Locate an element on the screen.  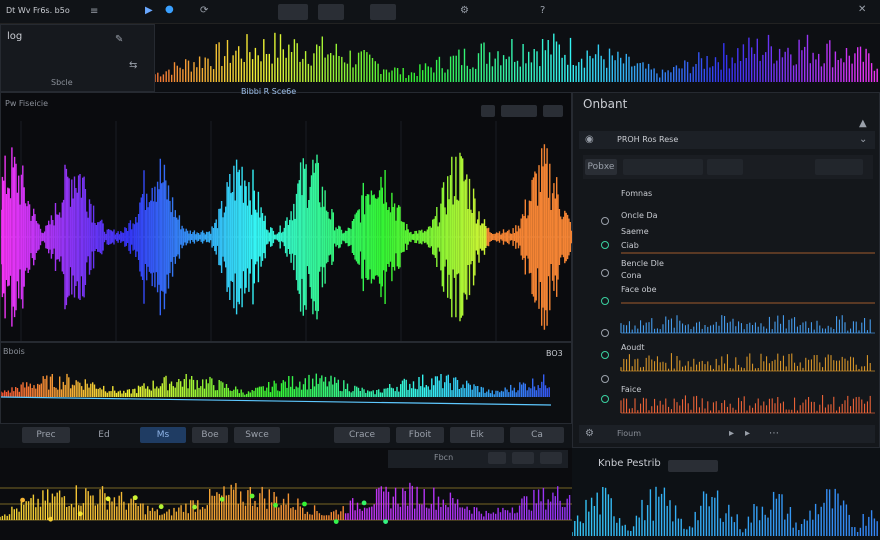
top-bar: Dt Wv Fr6s. b5o ≡ ▶ ● ⟳ ⚙ ? ✕ is located at coordinates (440, 12).